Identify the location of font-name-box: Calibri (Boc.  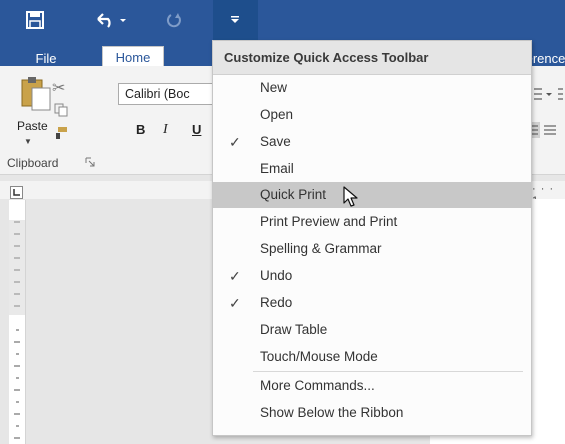
(166, 94).